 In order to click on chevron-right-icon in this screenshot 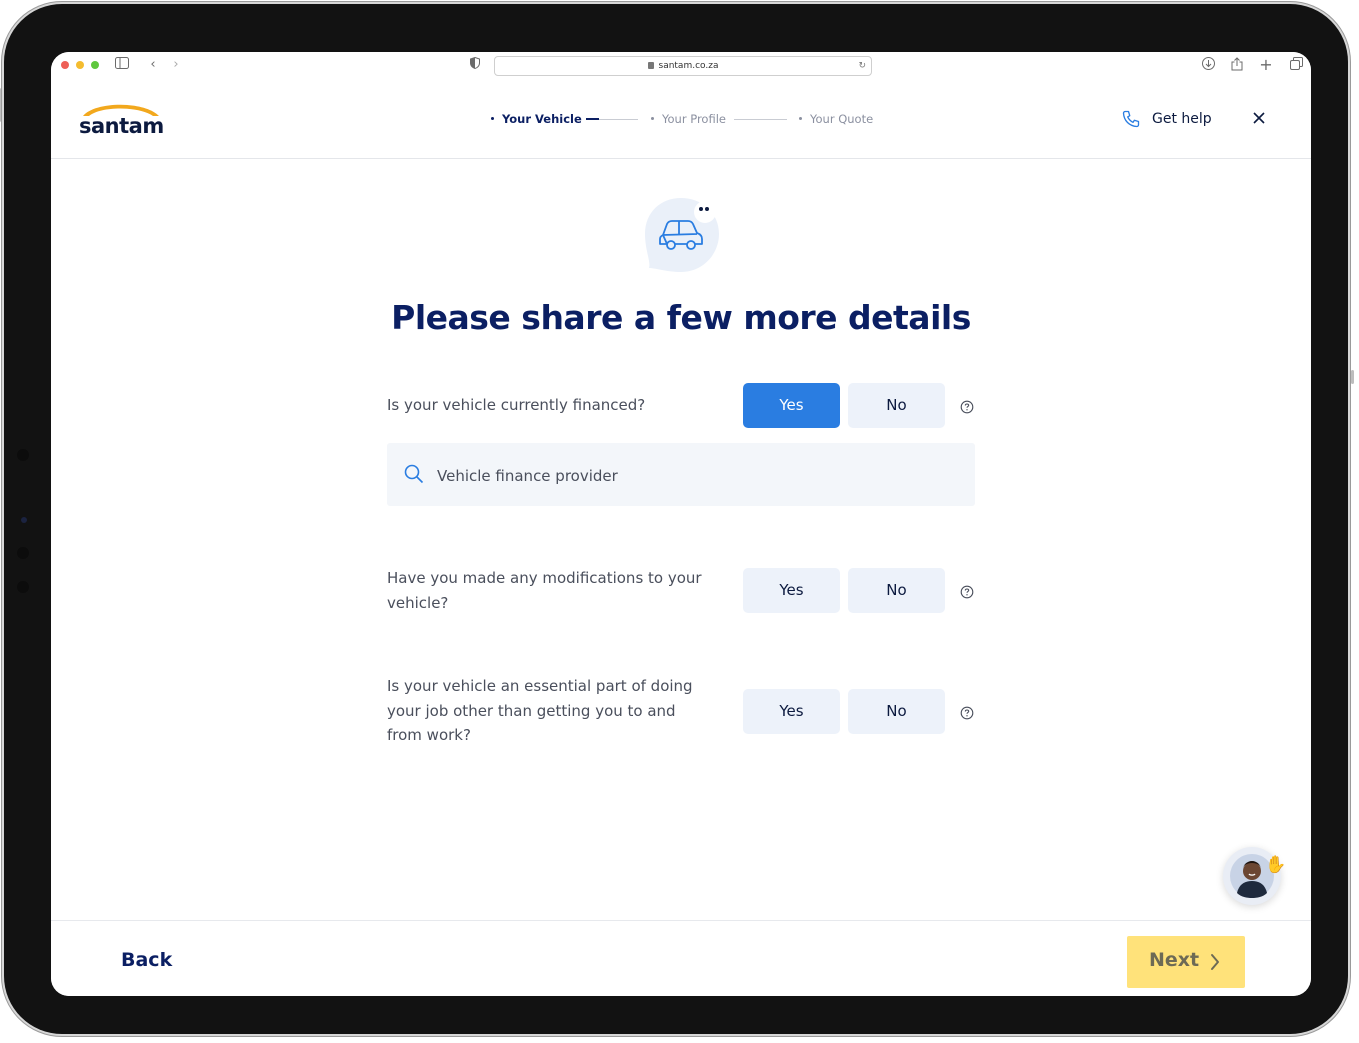, I will do `click(1215, 962)`.